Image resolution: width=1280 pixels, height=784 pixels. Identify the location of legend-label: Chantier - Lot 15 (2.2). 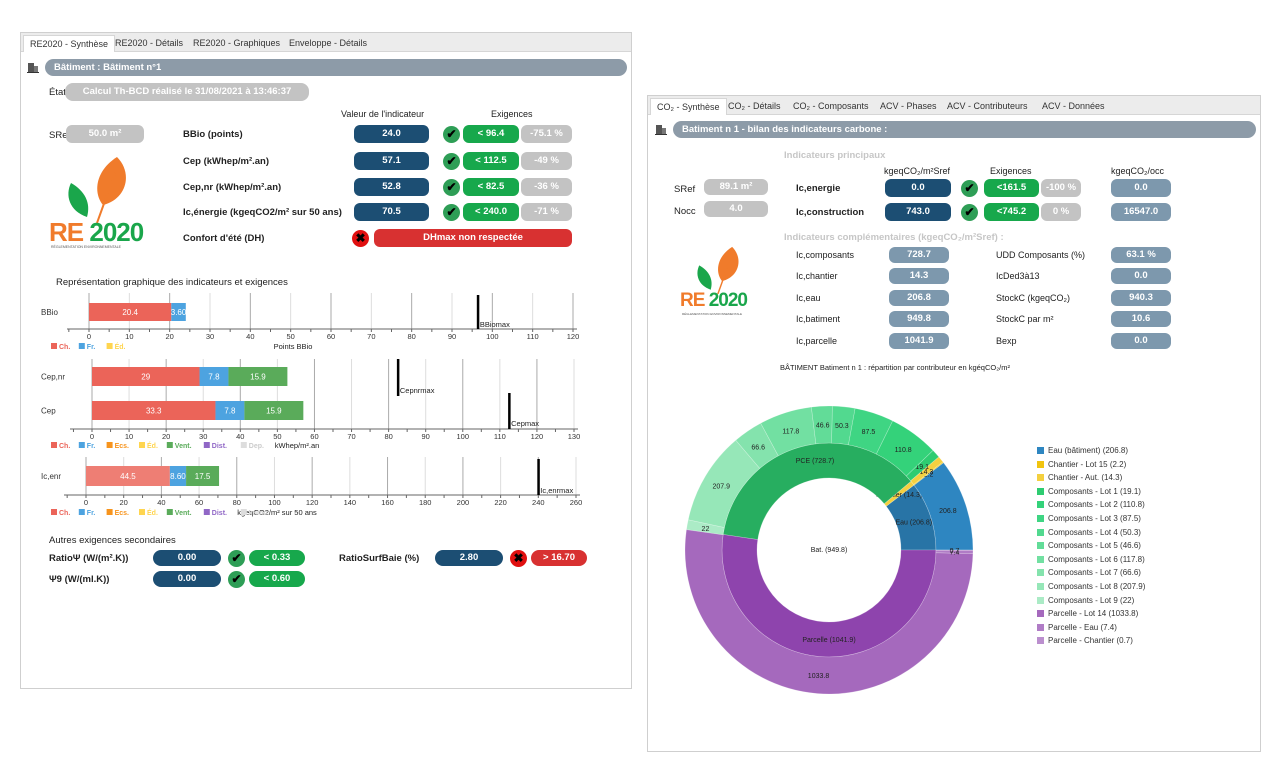
(1087, 464).